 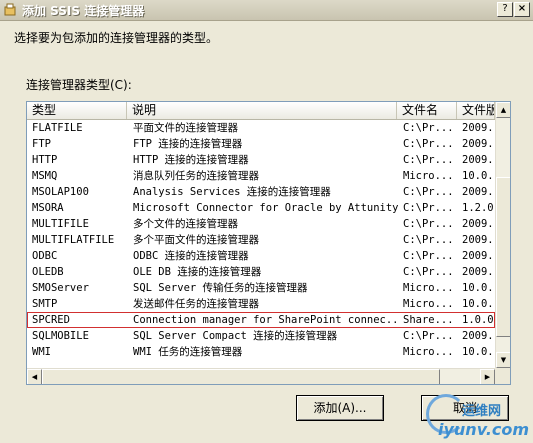 I want to click on cell-type: FTP, so click(x=41, y=144).